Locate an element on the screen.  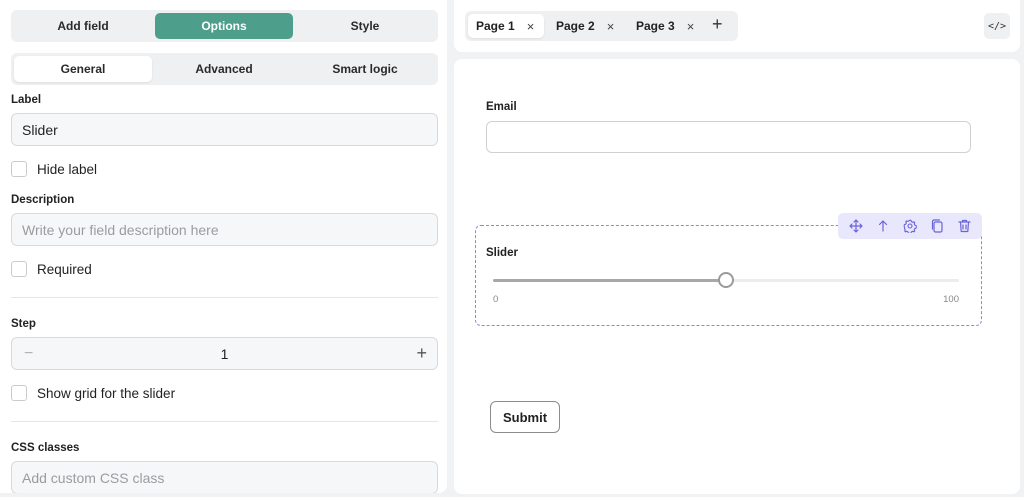
show-grid-checkbox: Show grid for the slider is located at coordinates (93, 393).